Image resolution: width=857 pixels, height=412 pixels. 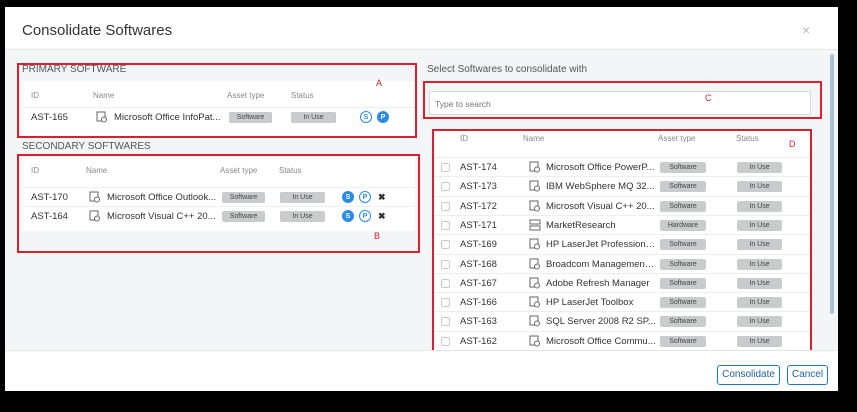 I want to click on consolidate-button: Consolidate, so click(x=748, y=375).